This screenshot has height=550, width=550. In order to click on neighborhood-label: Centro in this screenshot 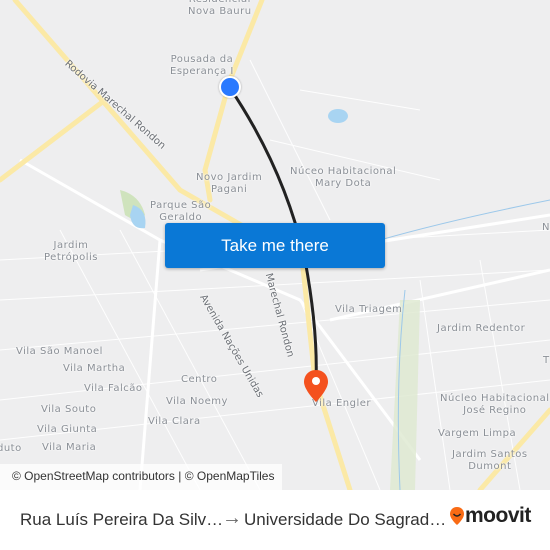, I will do `click(199, 379)`.